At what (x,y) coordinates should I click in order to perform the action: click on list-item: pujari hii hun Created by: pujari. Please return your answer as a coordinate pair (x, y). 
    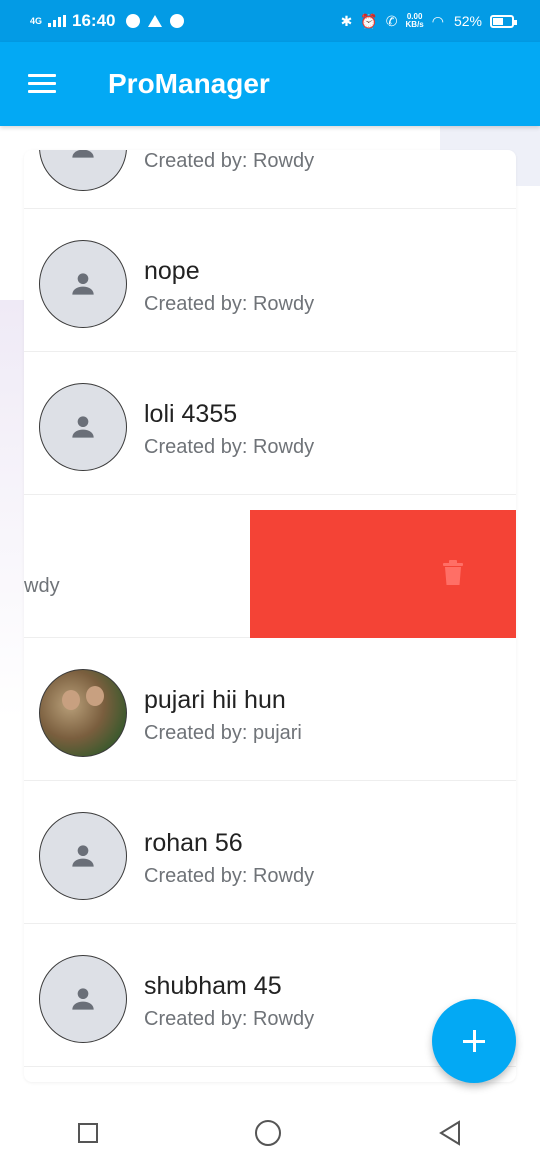
    Looking at the image, I should click on (270, 709).